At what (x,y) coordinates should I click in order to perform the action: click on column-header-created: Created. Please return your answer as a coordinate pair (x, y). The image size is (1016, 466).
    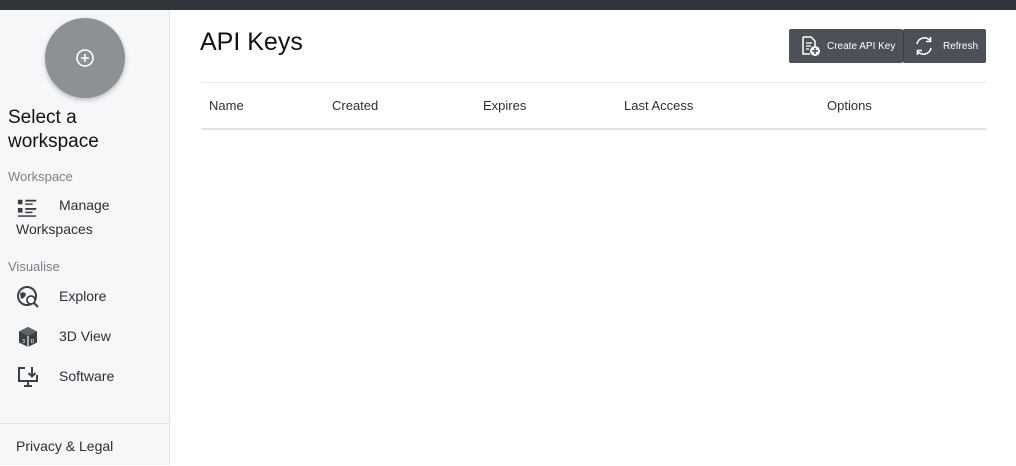
    Looking at the image, I should click on (355, 105).